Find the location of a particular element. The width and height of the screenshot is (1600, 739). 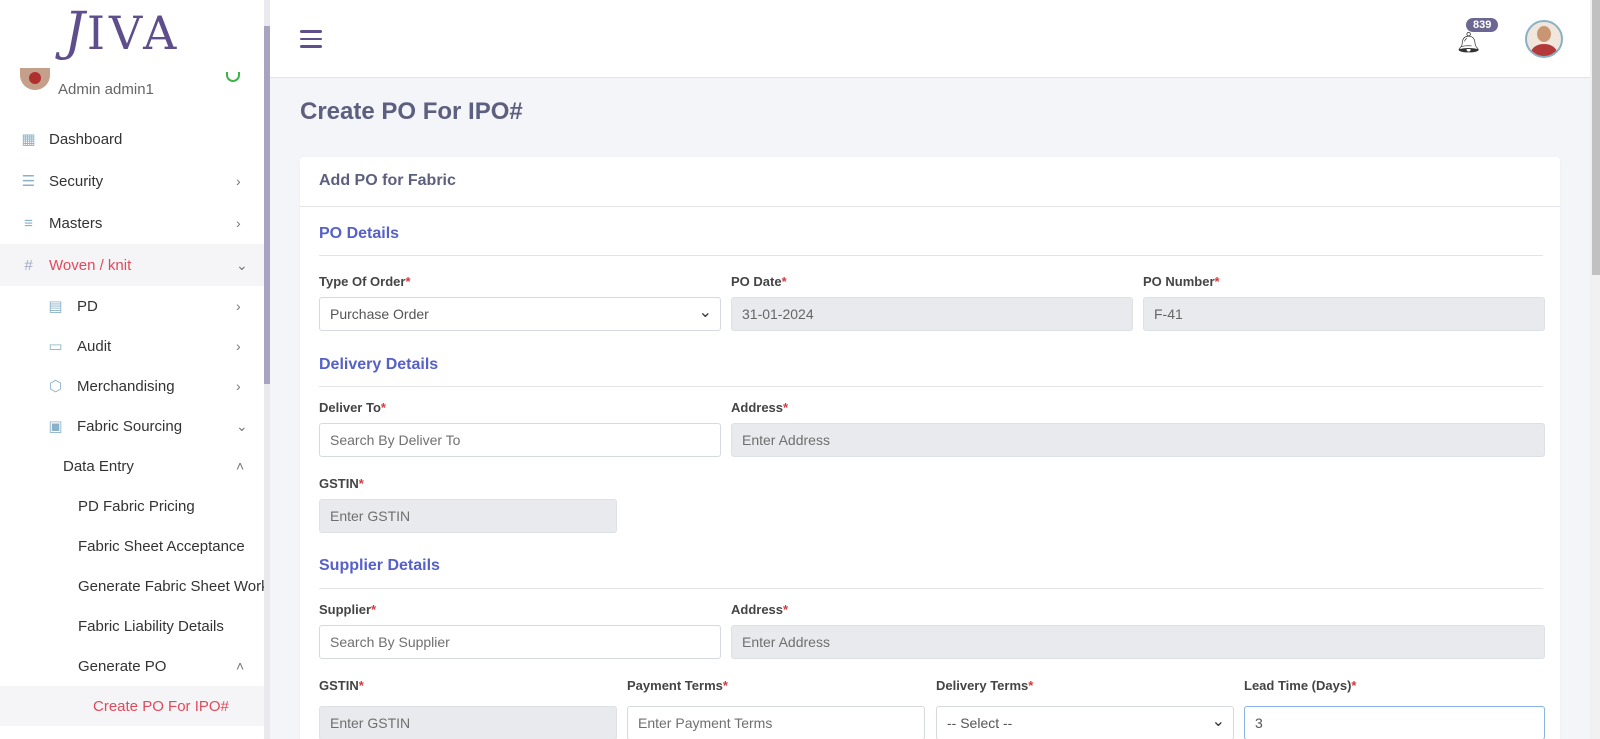

jiva-logo: JIVA is located at coordinates (122, 32).